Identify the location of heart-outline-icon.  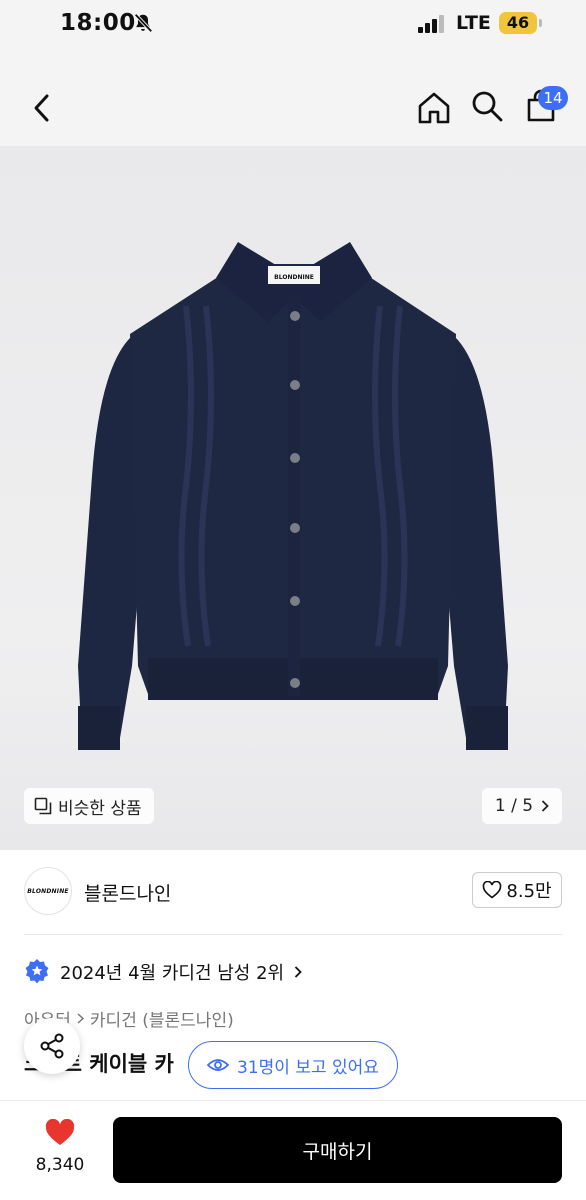
(492, 890).